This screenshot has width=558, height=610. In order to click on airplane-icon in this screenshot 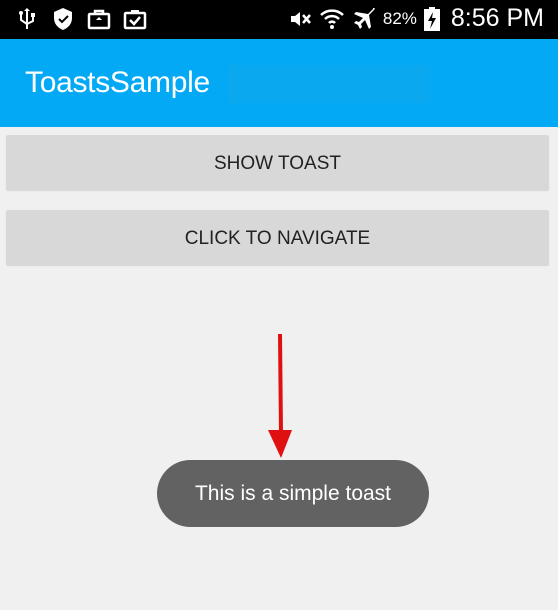, I will do `click(364, 19)`.